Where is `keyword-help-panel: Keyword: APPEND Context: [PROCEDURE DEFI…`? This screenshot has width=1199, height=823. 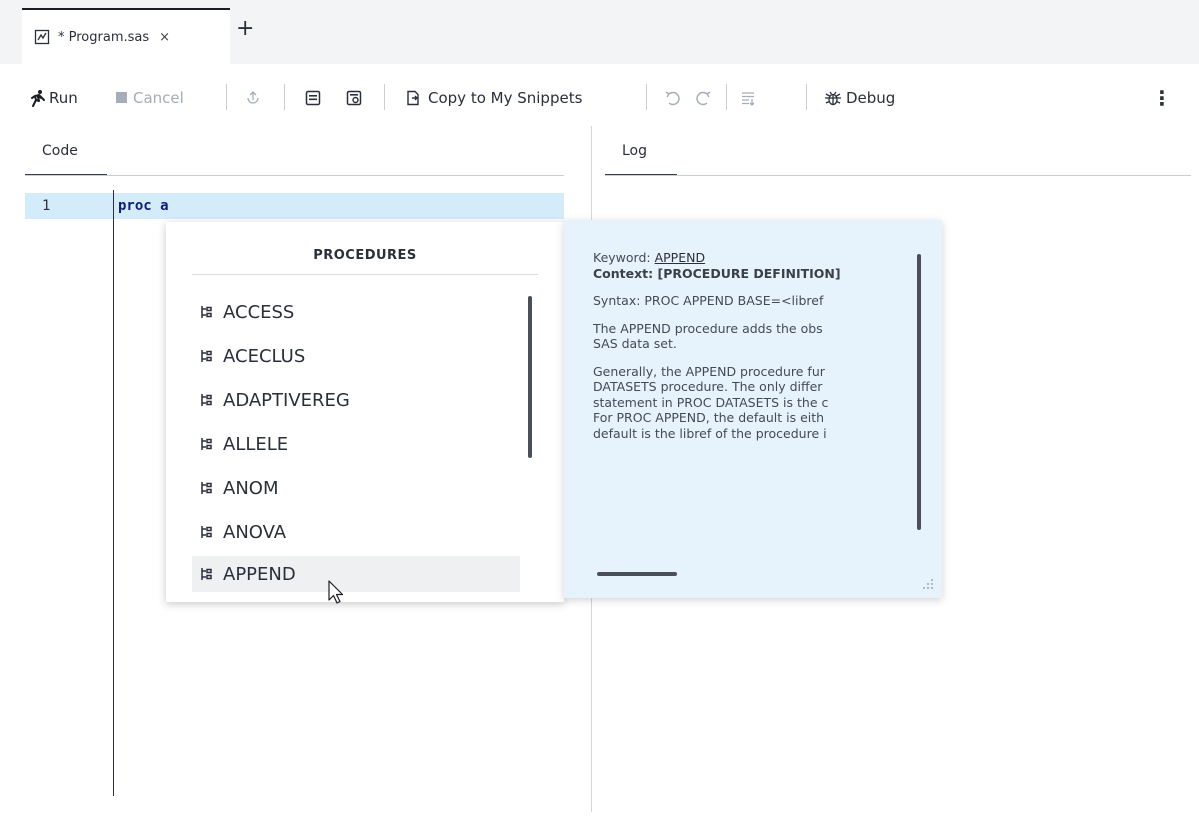
keyword-help-panel: Keyword: APPEND Context: [PROCEDURE DEFI… is located at coordinates (753, 409).